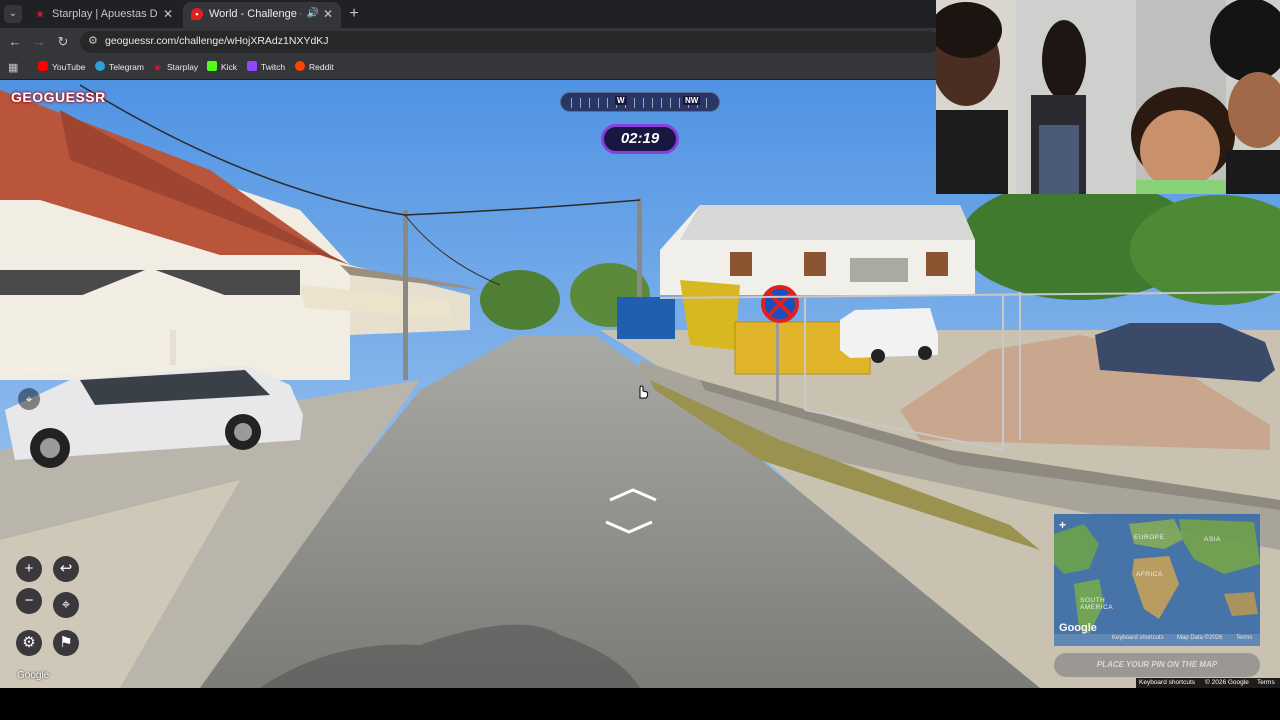 The width and height of the screenshot is (1280, 720). I want to click on tab-title: Starplay | Apuestas Deportivas y, so click(104, 14).